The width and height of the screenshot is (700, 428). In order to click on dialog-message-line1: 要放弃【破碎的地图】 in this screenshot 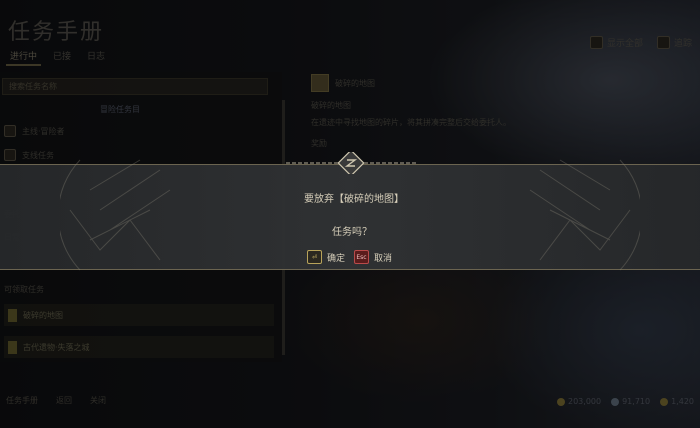, I will do `click(354, 199)`.